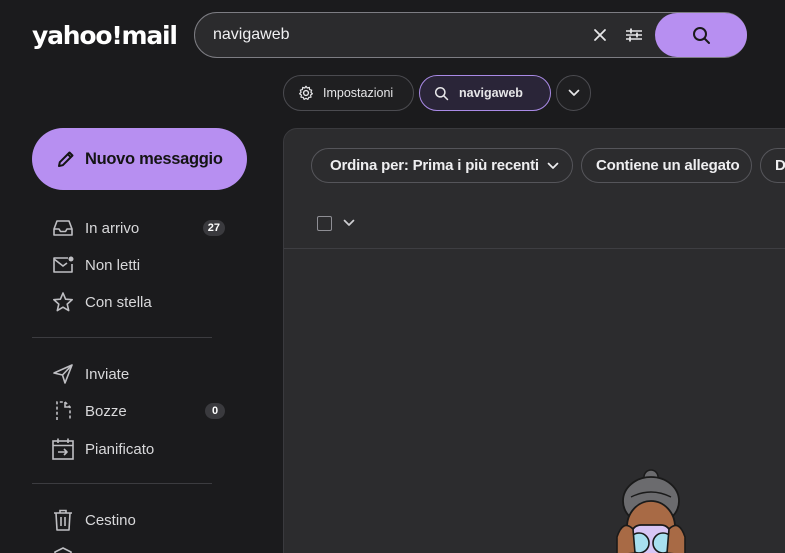  I want to click on search-button, so click(701, 35).